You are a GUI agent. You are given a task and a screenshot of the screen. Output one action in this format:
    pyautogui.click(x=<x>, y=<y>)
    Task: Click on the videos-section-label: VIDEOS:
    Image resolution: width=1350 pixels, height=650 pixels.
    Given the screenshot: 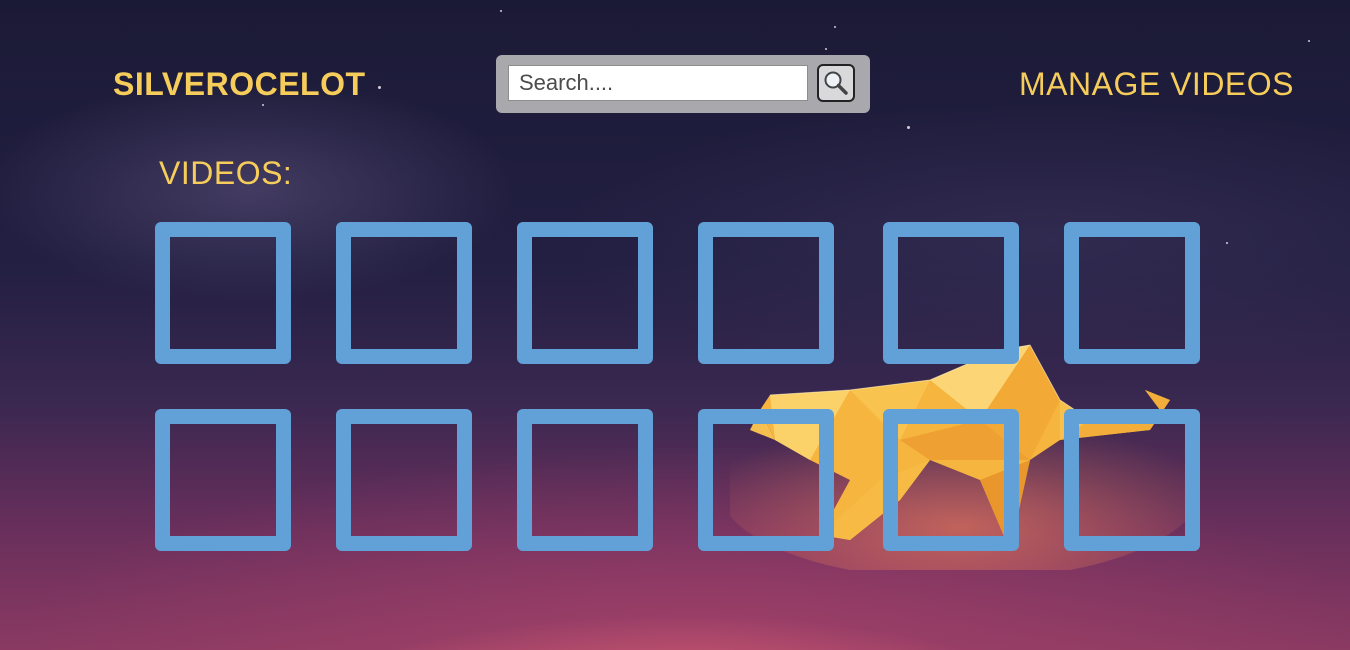 What is the action you would take?
    pyautogui.click(x=226, y=173)
    